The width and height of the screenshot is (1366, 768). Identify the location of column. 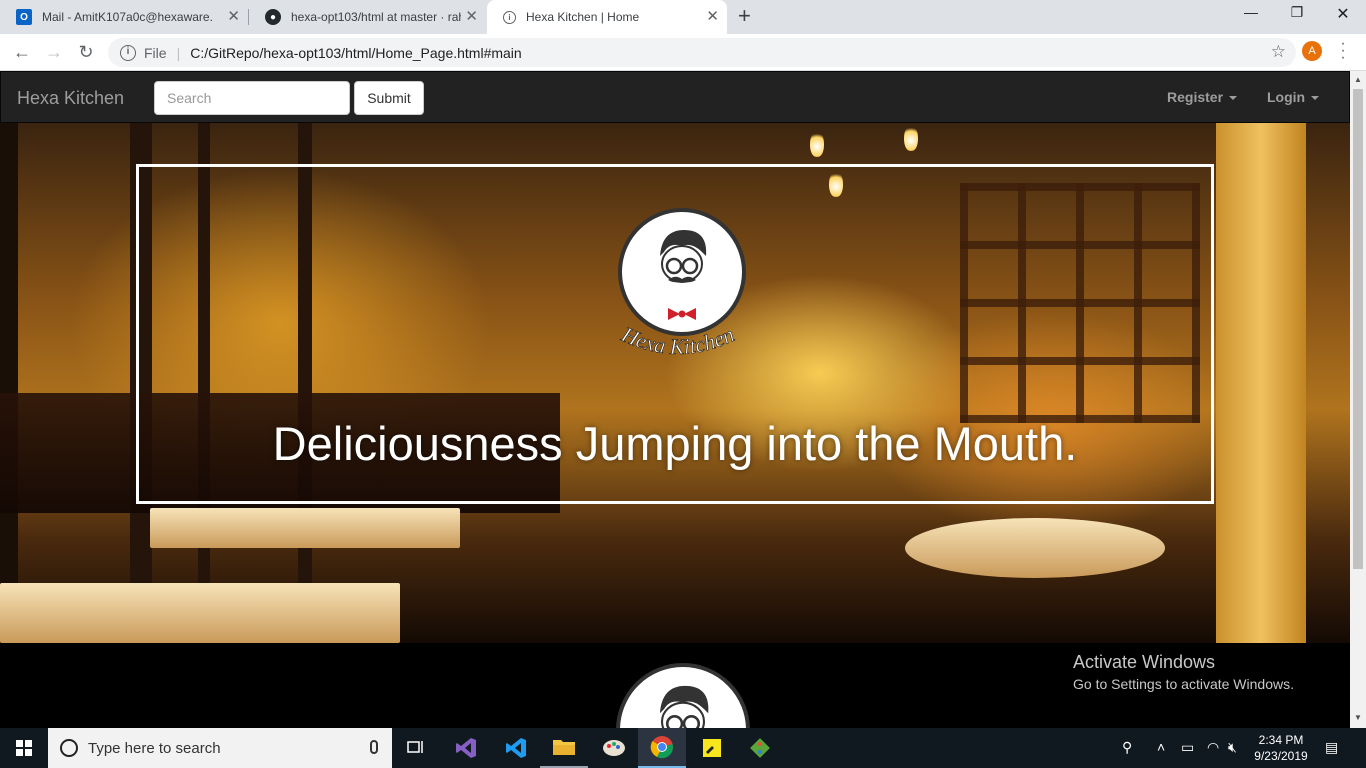
(1261, 383).